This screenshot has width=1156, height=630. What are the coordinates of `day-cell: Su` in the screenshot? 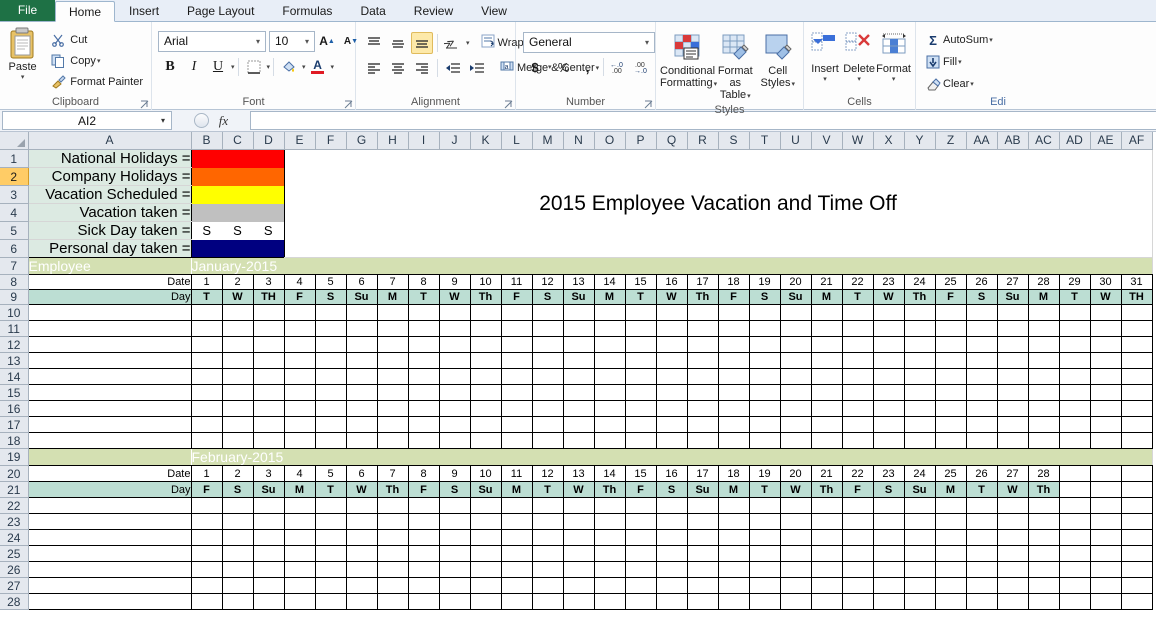 It's located at (579, 297).